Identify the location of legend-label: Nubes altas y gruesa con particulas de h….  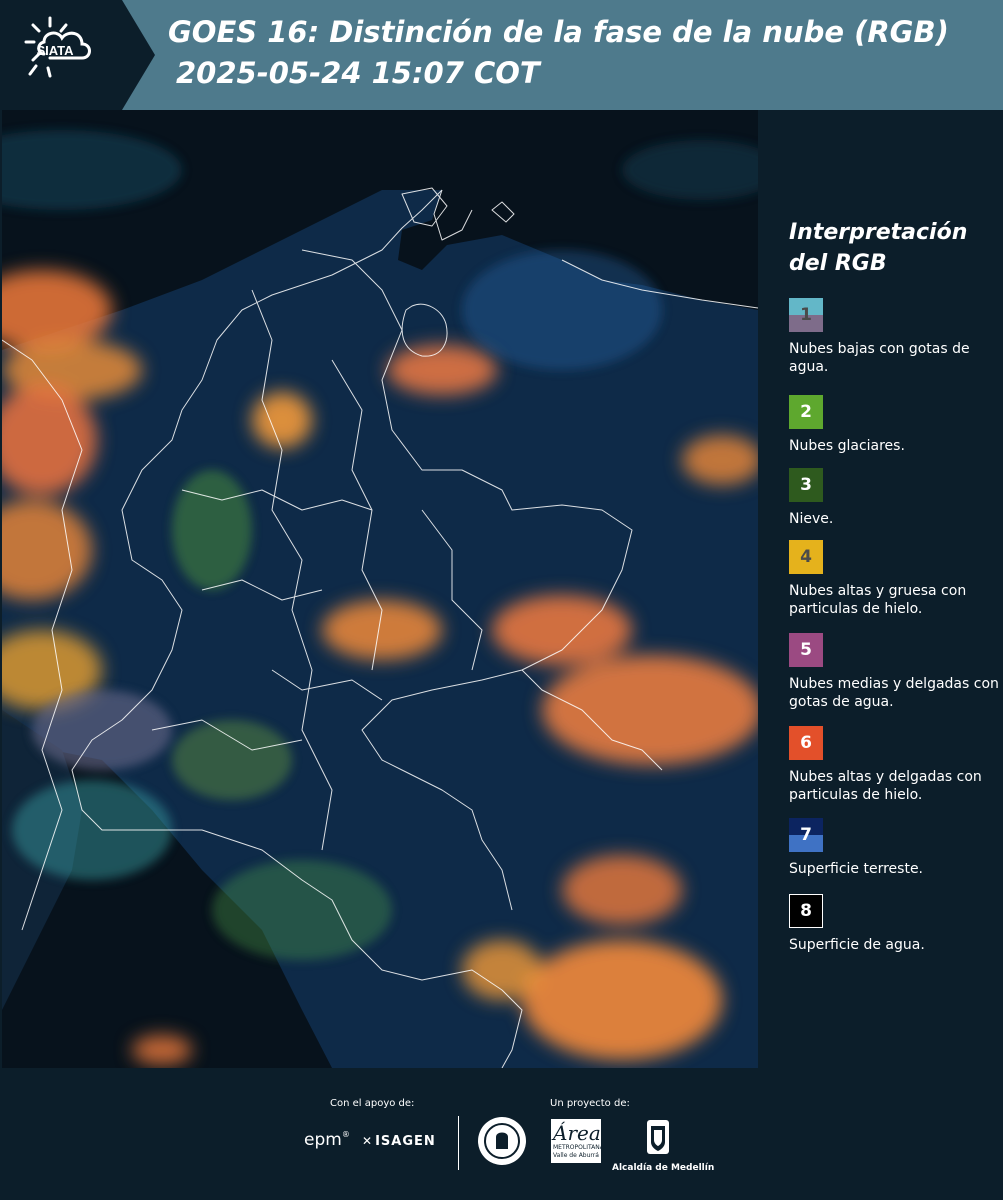
(878, 600).